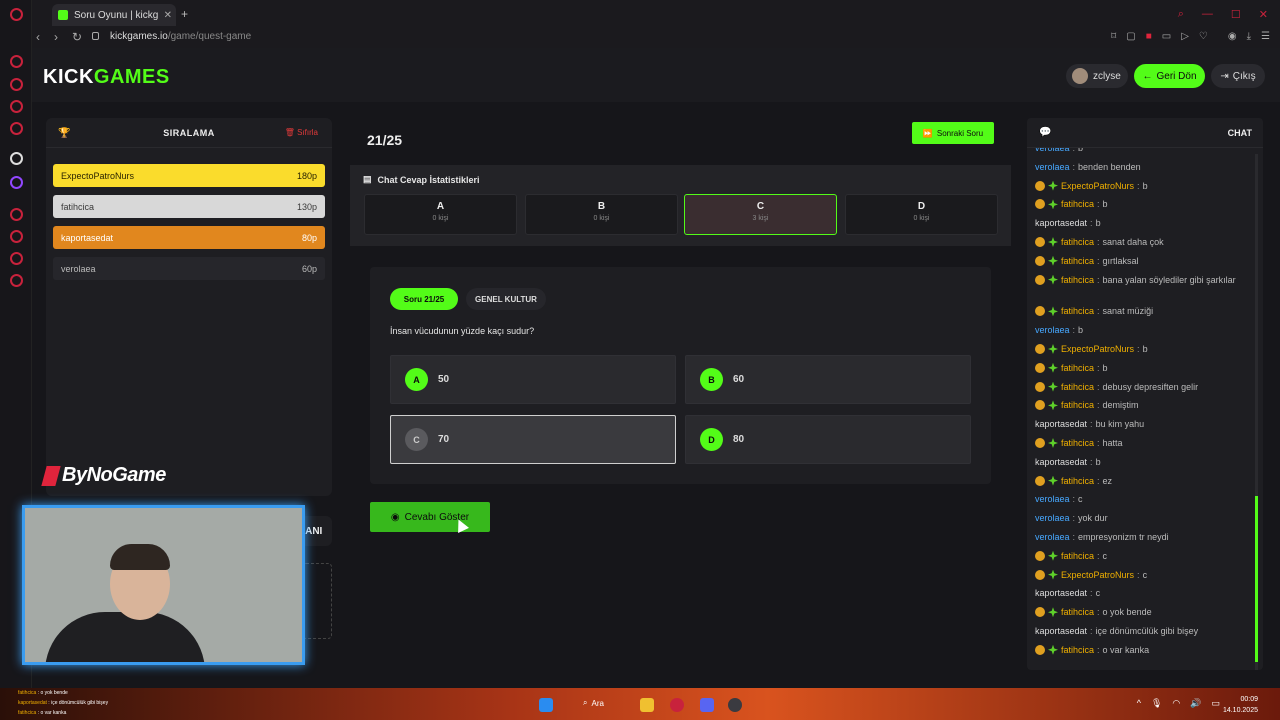 Image resolution: width=1280 pixels, height=720 pixels. What do you see at coordinates (828, 439) in the screenshot?
I see `answer-option-d: D 80` at bounding box center [828, 439].